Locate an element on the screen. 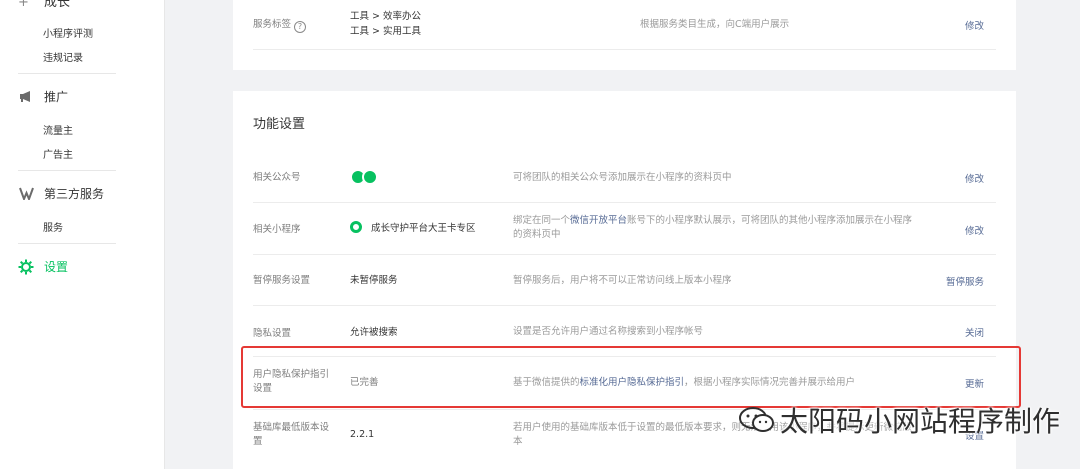 The height and width of the screenshot is (469, 1080). sidebar-group-third-party: 第三方服务 is located at coordinates (61, 193).